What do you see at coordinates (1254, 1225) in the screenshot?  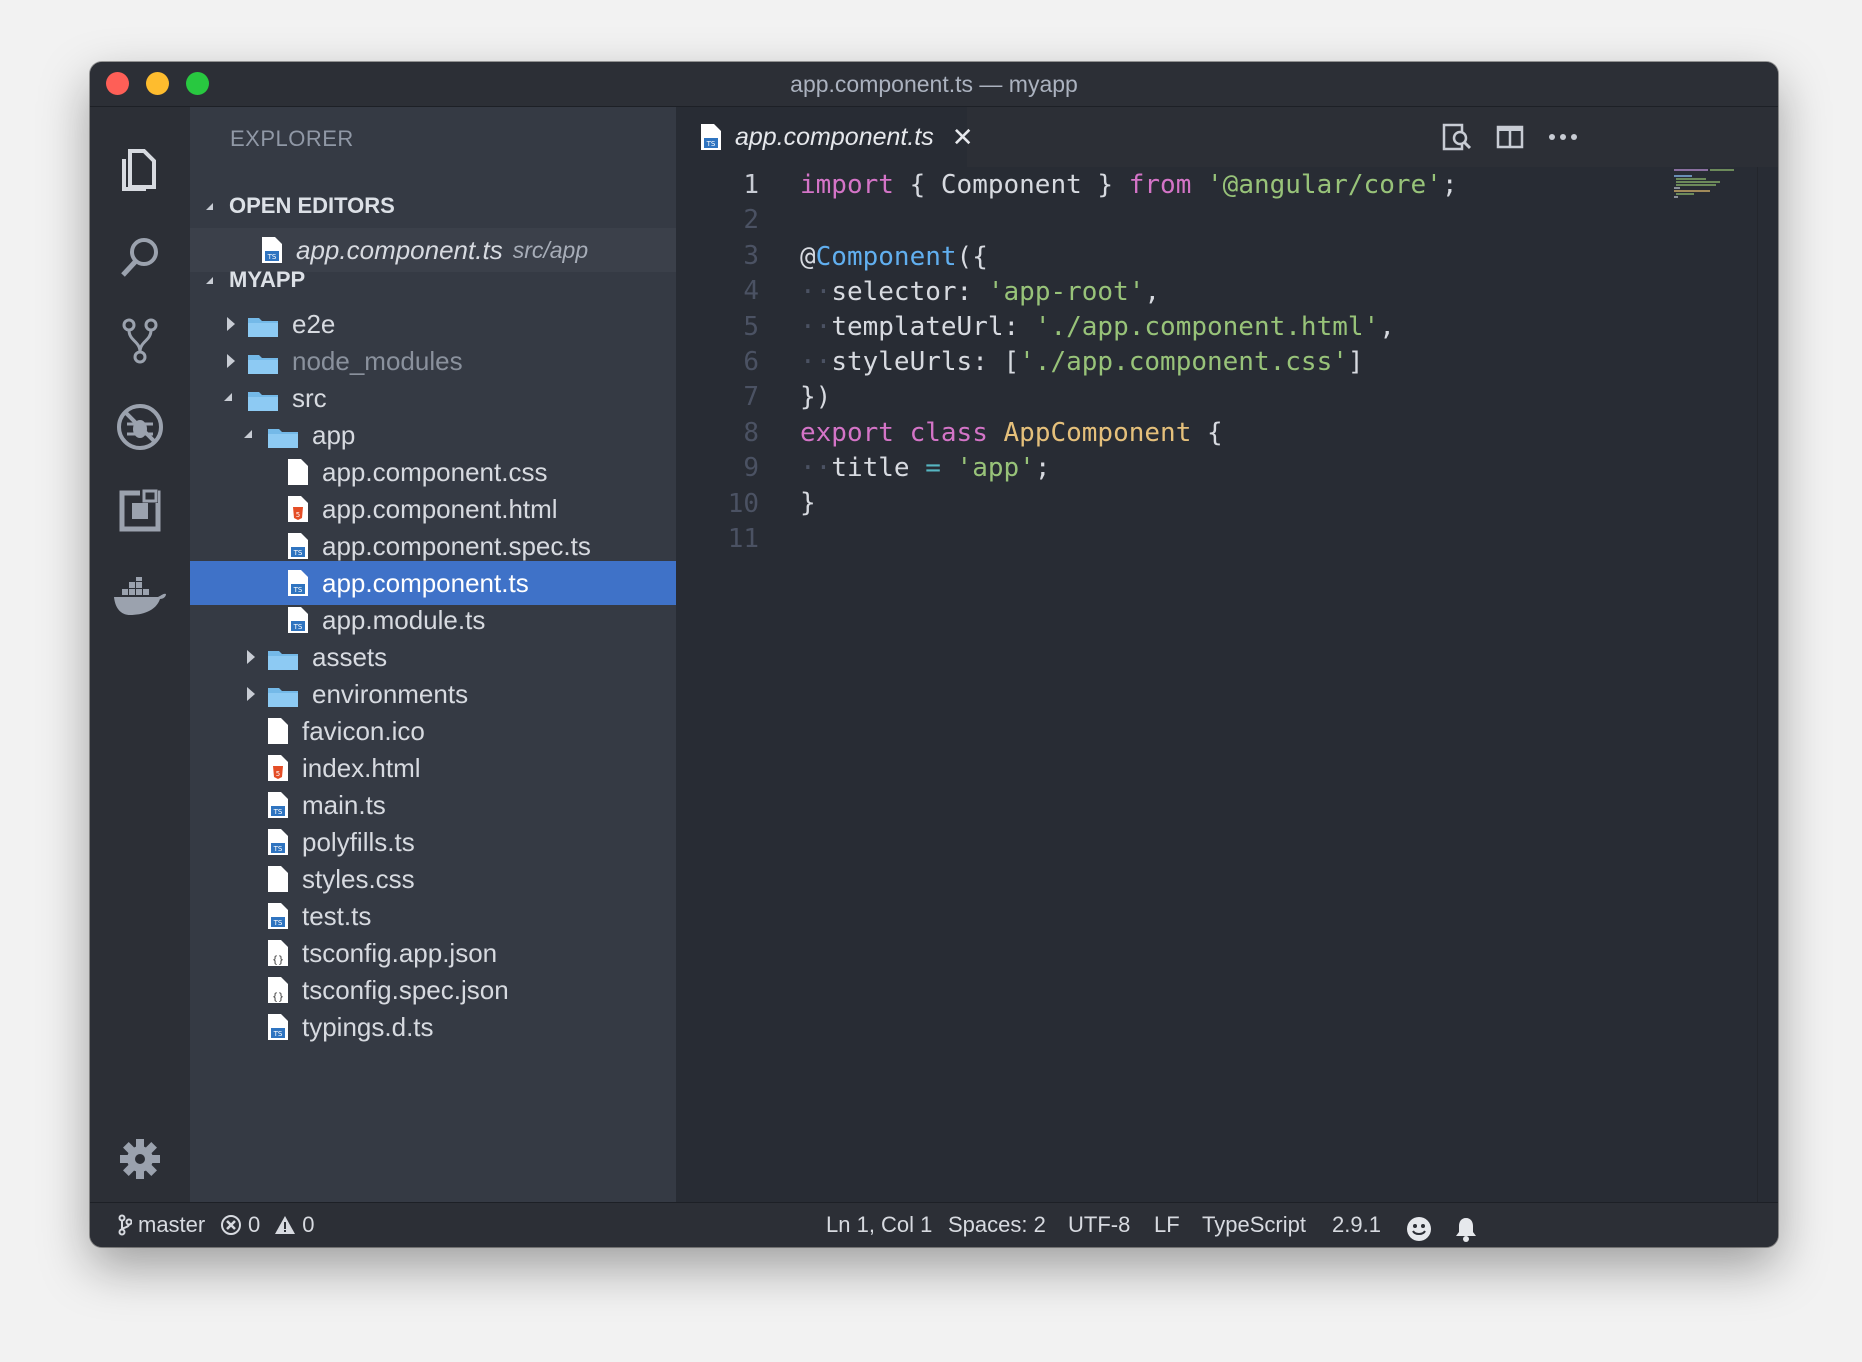 I see `language-mode: TypeScript` at bounding box center [1254, 1225].